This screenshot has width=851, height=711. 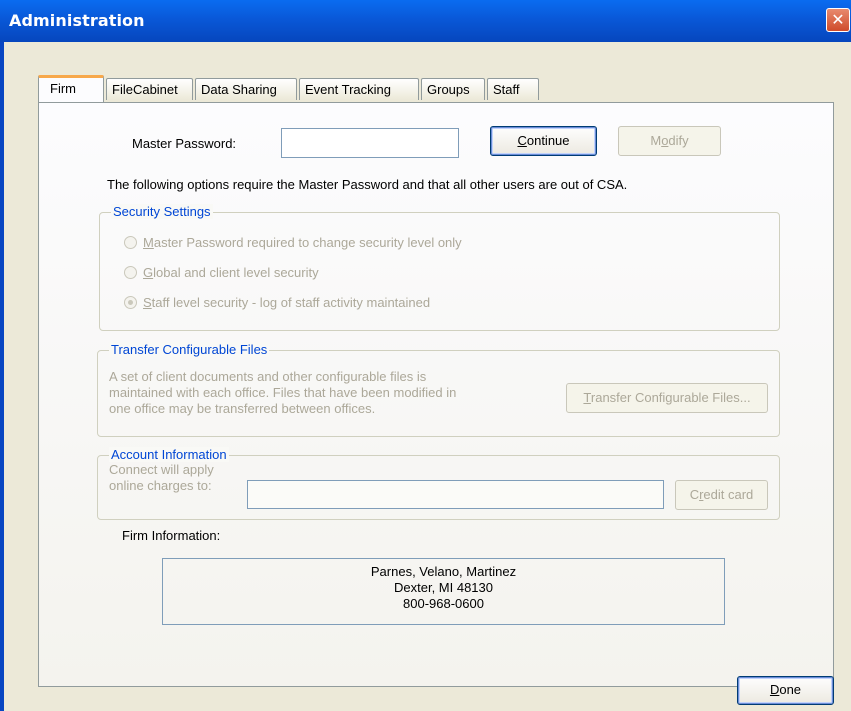 What do you see at coordinates (656, 140) in the screenshot?
I see `modify-label-start: M` at bounding box center [656, 140].